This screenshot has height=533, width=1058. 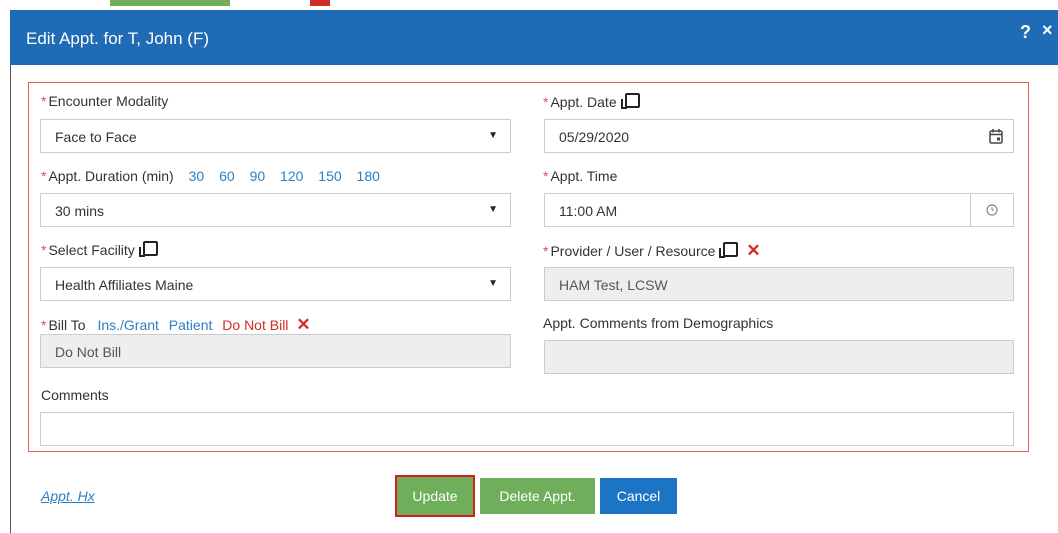 What do you see at coordinates (291, 176) in the screenshot?
I see `duration-option-120: 120` at bounding box center [291, 176].